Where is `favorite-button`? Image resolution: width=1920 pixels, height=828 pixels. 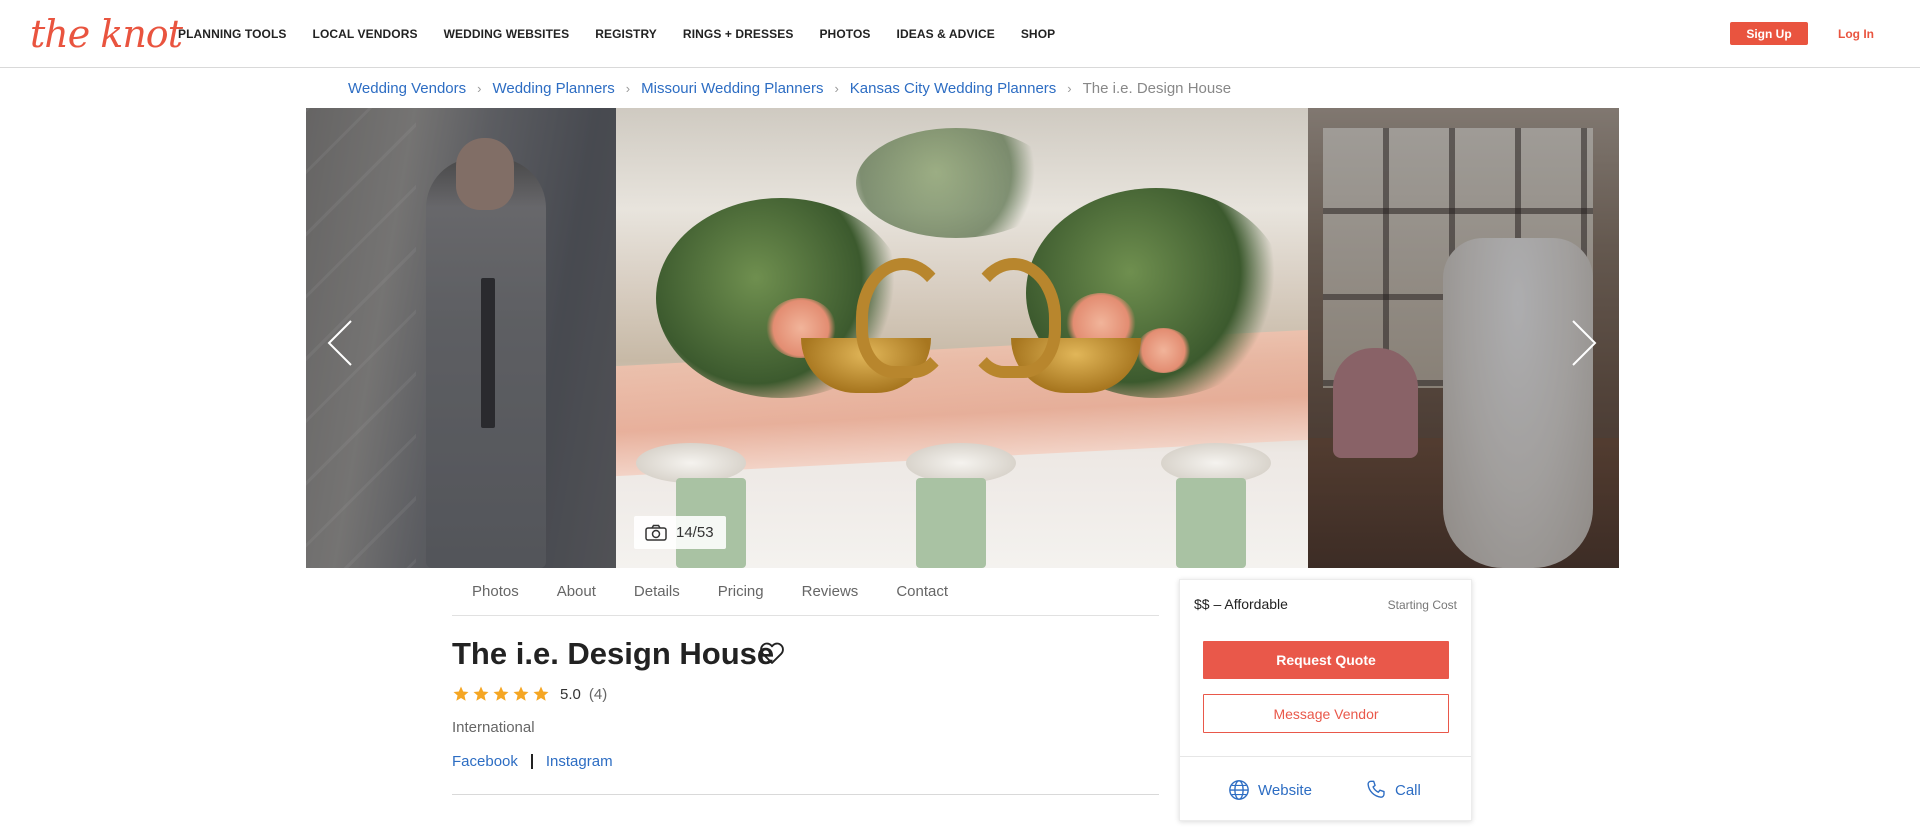 favorite-button is located at coordinates (772, 653).